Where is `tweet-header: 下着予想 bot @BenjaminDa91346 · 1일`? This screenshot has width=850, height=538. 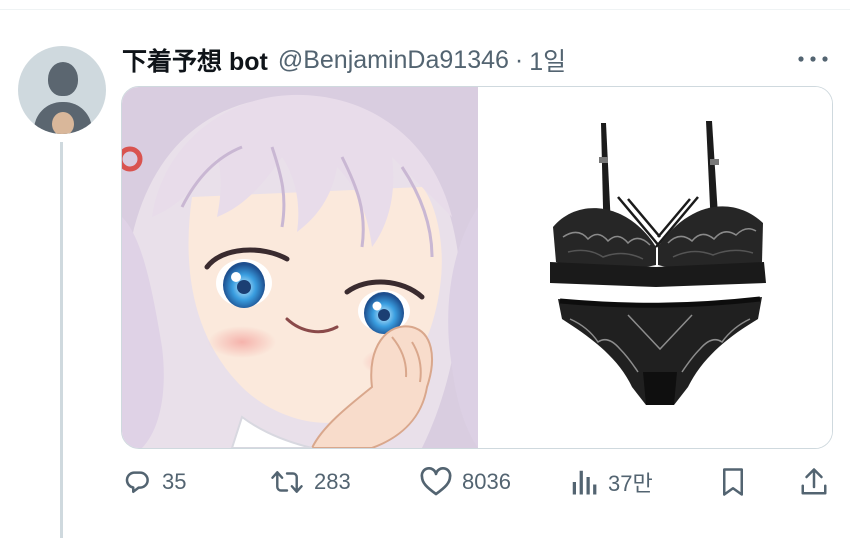
tweet-header: 下着予想 bot @BenjaminDa91346 · 1일 is located at coordinates (344, 60).